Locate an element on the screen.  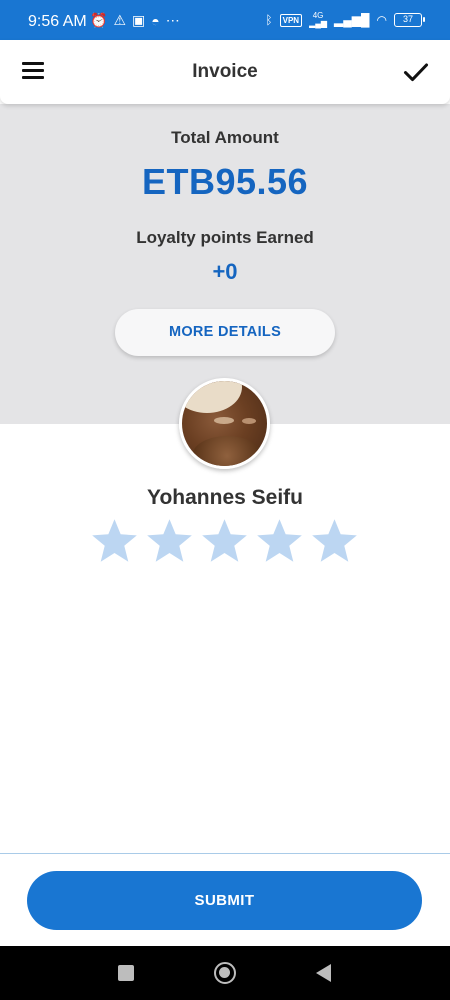
network-type-icon: 4G ▂▄▆ is located at coordinates (318, 19).